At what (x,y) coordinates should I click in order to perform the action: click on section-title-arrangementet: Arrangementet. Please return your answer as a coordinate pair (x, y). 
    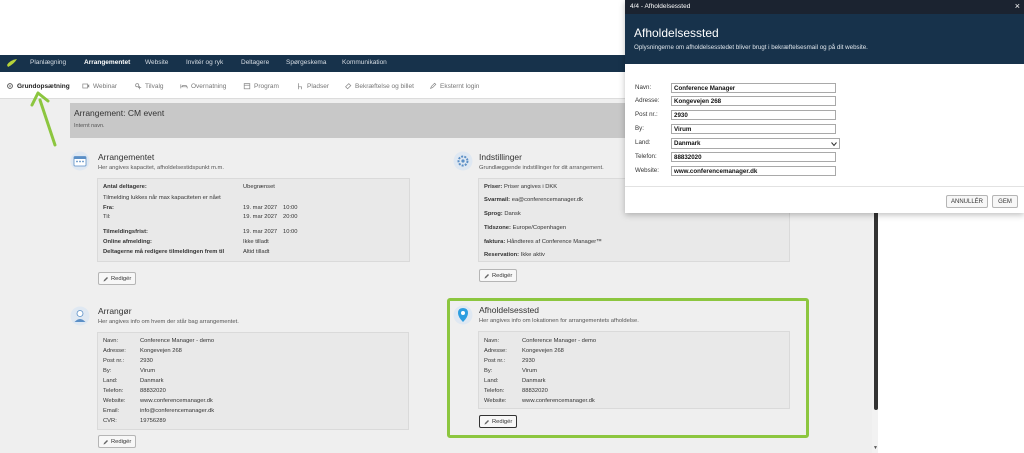
    Looking at the image, I should click on (126, 157).